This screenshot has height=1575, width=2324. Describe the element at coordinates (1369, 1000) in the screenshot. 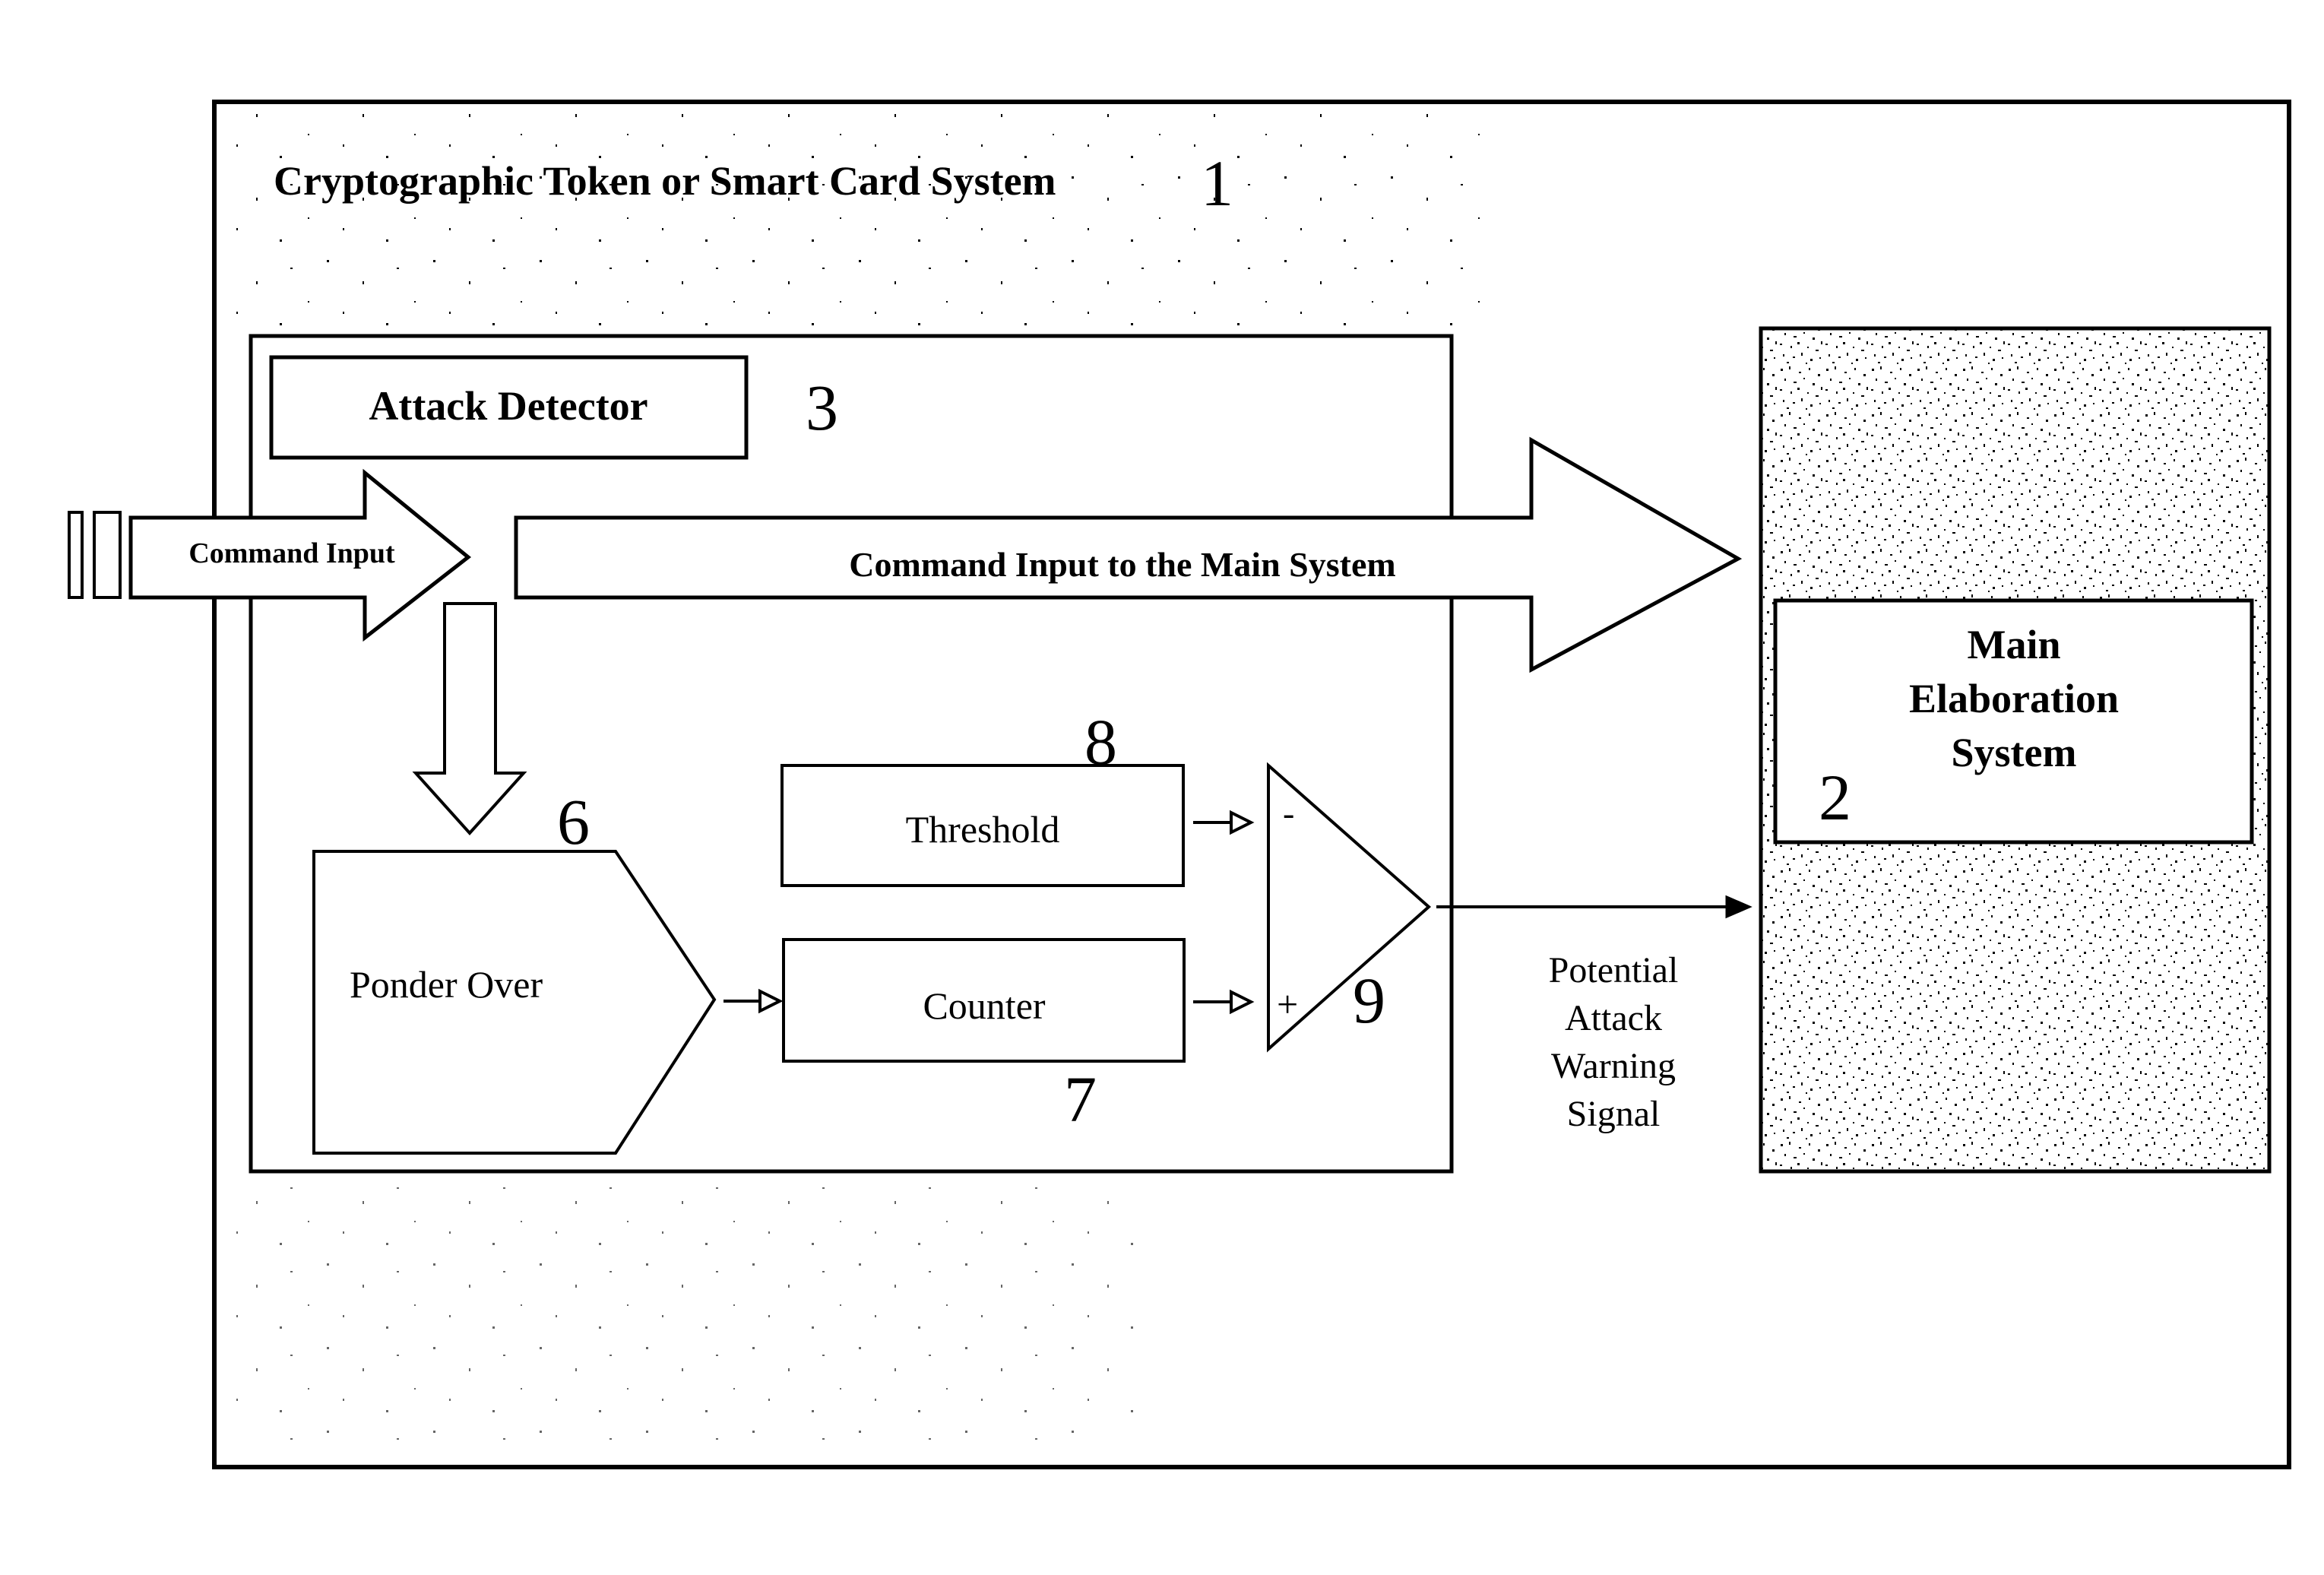

I see `comparator-ref-number: 9` at that location.